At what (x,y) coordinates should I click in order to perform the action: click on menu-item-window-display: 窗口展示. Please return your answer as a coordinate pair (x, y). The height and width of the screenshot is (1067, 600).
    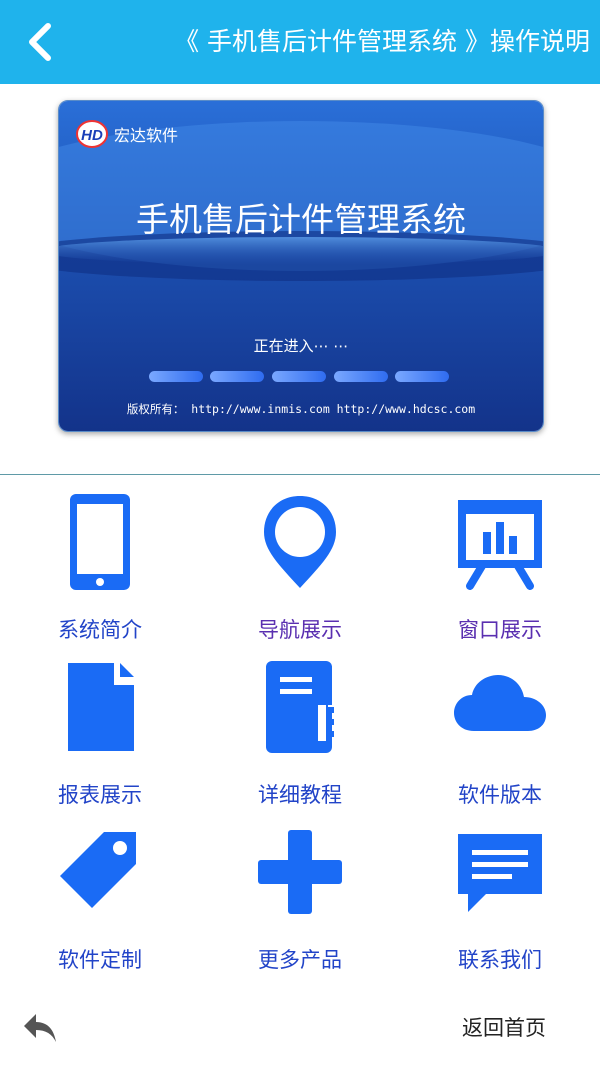
    Looking at the image, I should click on (500, 574).